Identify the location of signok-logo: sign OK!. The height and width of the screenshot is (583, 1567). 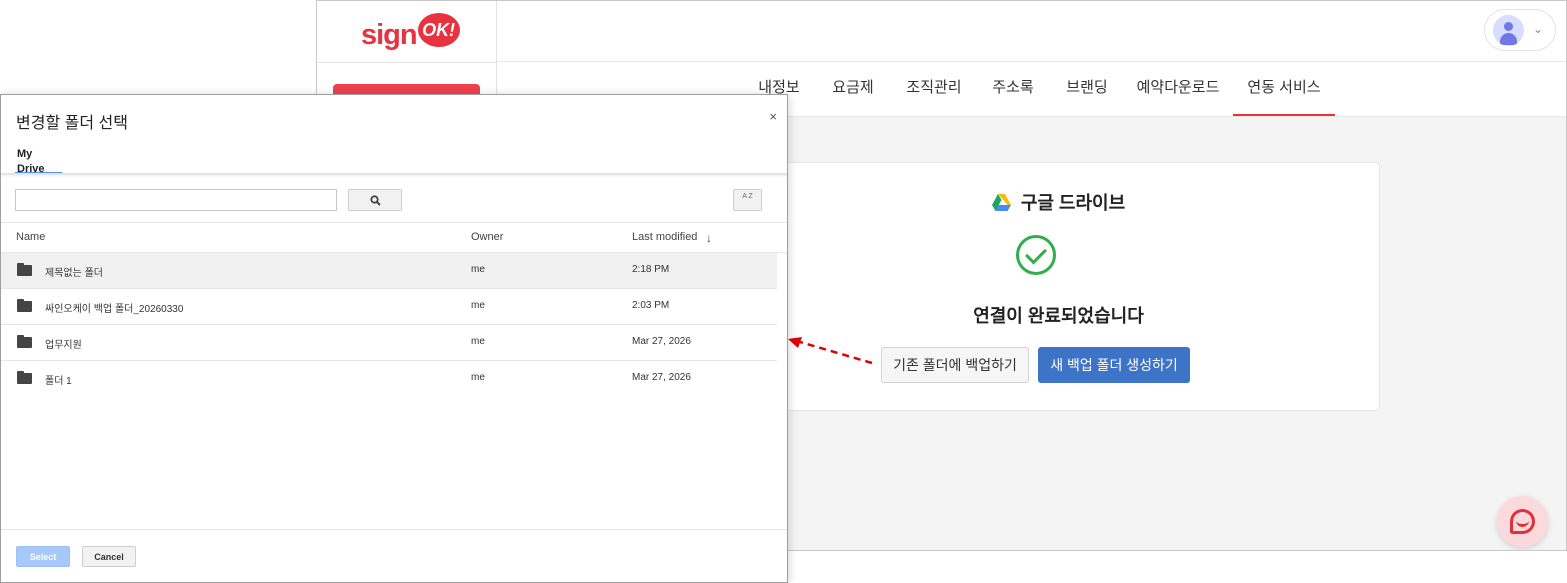
(410, 34).